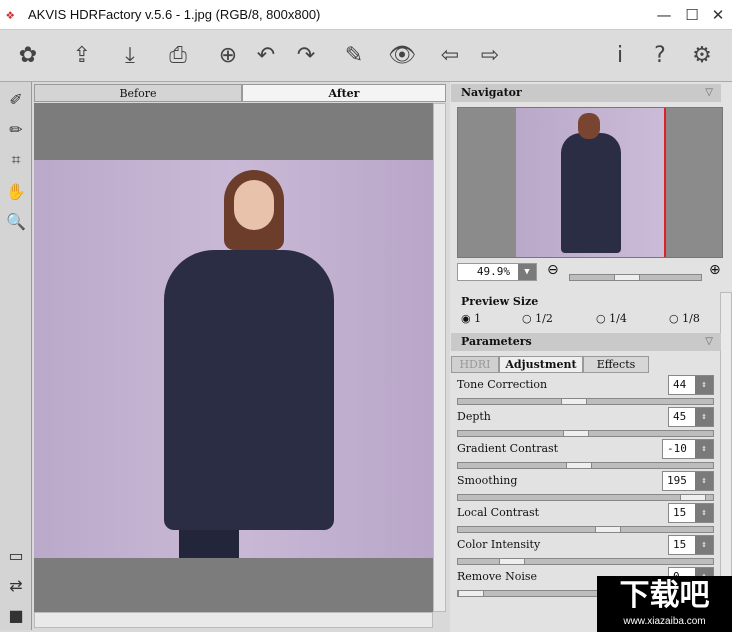 This screenshot has height=632, width=732. What do you see at coordinates (715, 270) in the screenshot?
I see `zoom-in-icon: ⊕` at bounding box center [715, 270].